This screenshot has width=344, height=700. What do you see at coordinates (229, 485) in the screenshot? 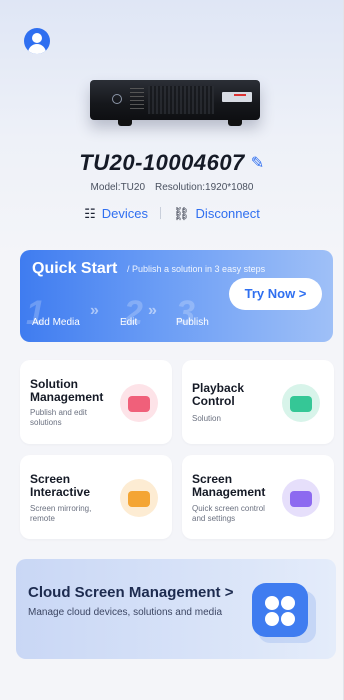
I see `card-title: Screen Management` at bounding box center [229, 485].